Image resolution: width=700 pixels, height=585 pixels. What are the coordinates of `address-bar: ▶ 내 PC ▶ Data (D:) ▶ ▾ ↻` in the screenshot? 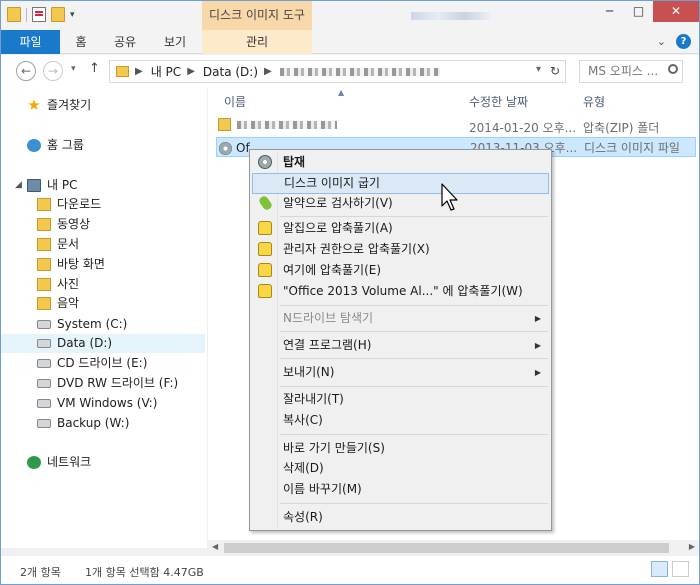 It's located at (337, 71).